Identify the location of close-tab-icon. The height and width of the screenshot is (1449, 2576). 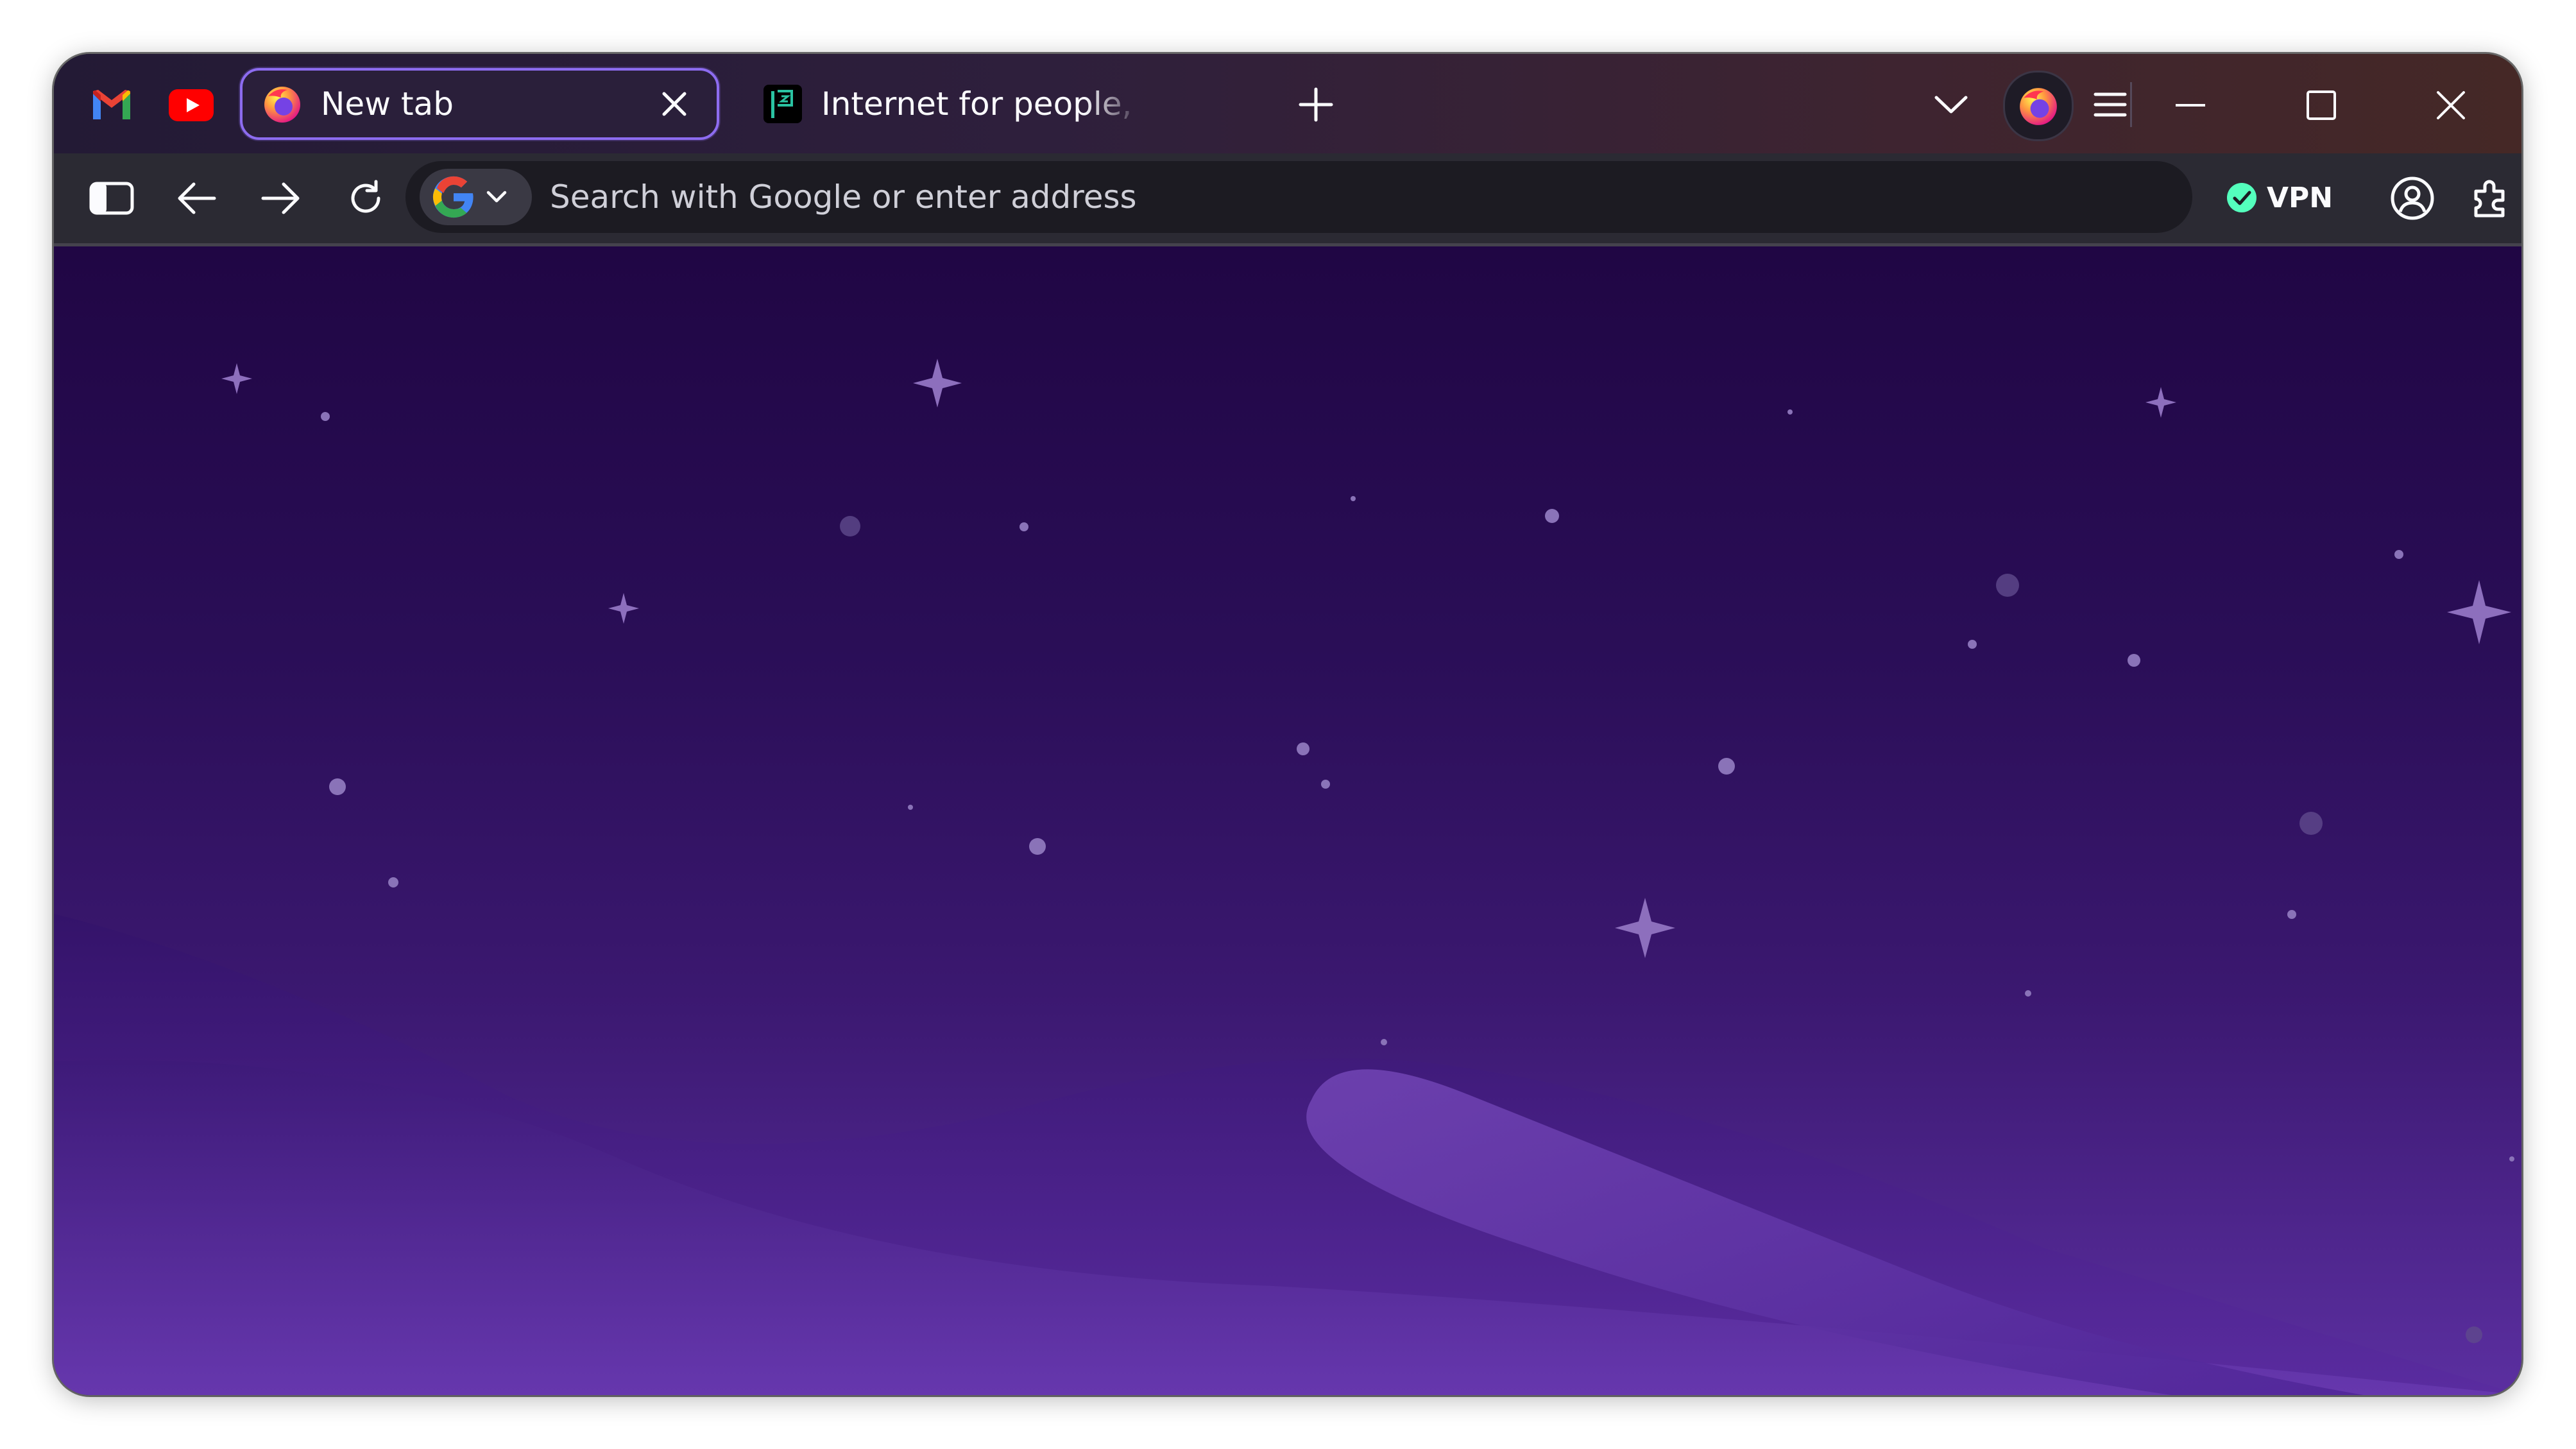
(675, 104).